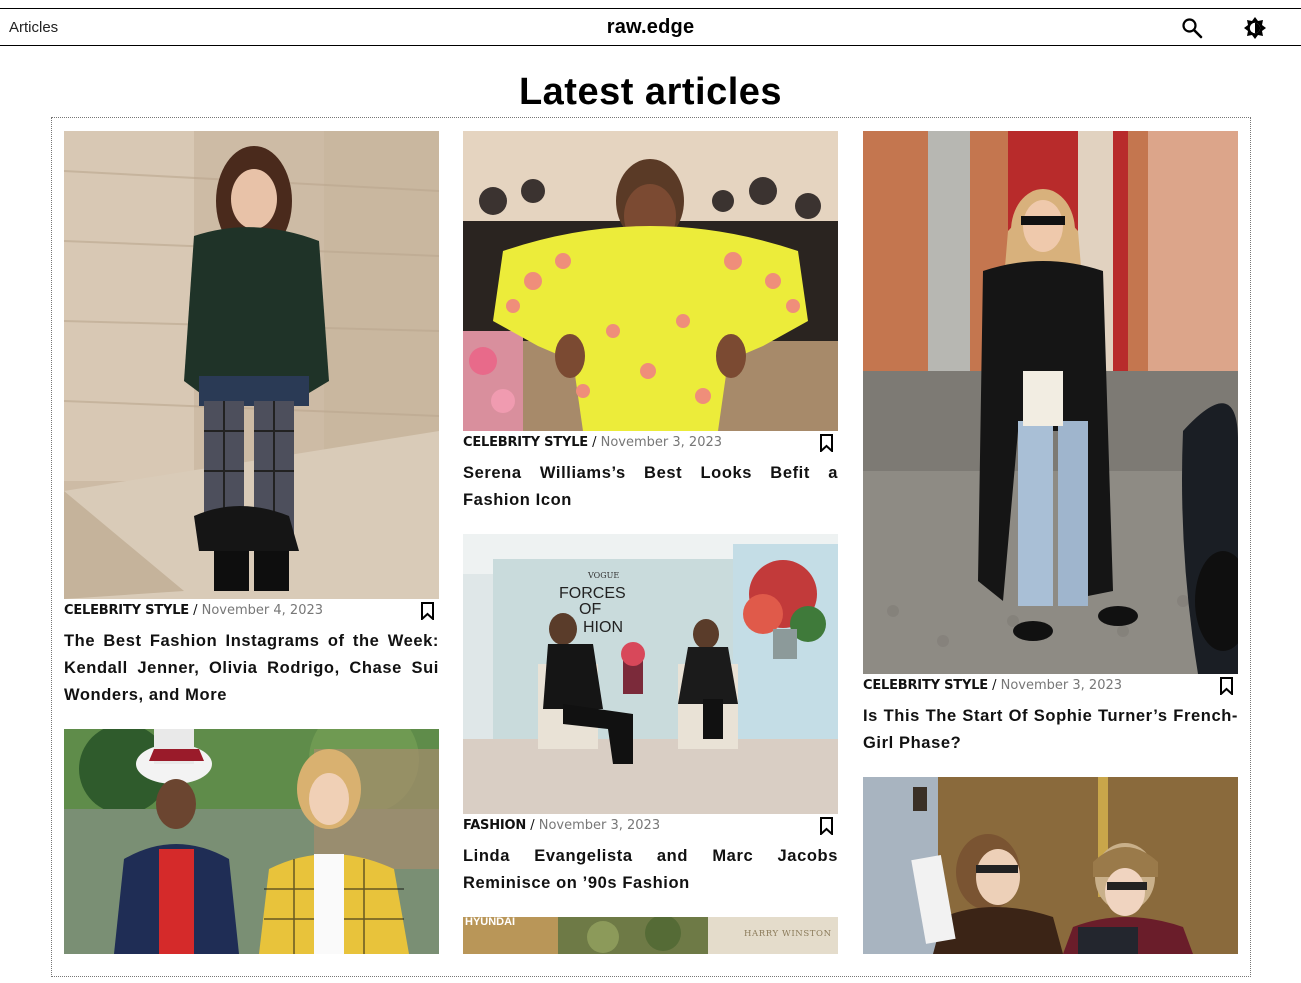 Image resolution: width=1301 pixels, height=983 pixels. What do you see at coordinates (650, 674) in the screenshot?
I see `article-image: VOGUE FORCES OF HION` at bounding box center [650, 674].